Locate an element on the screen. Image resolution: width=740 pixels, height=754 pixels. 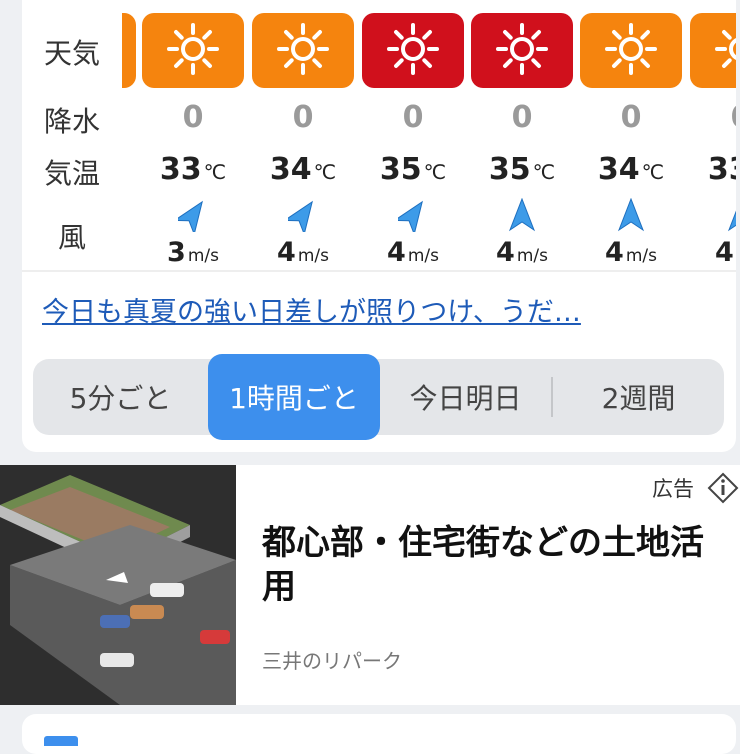
label-weather: 天気 is located at coordinates (72, 52).